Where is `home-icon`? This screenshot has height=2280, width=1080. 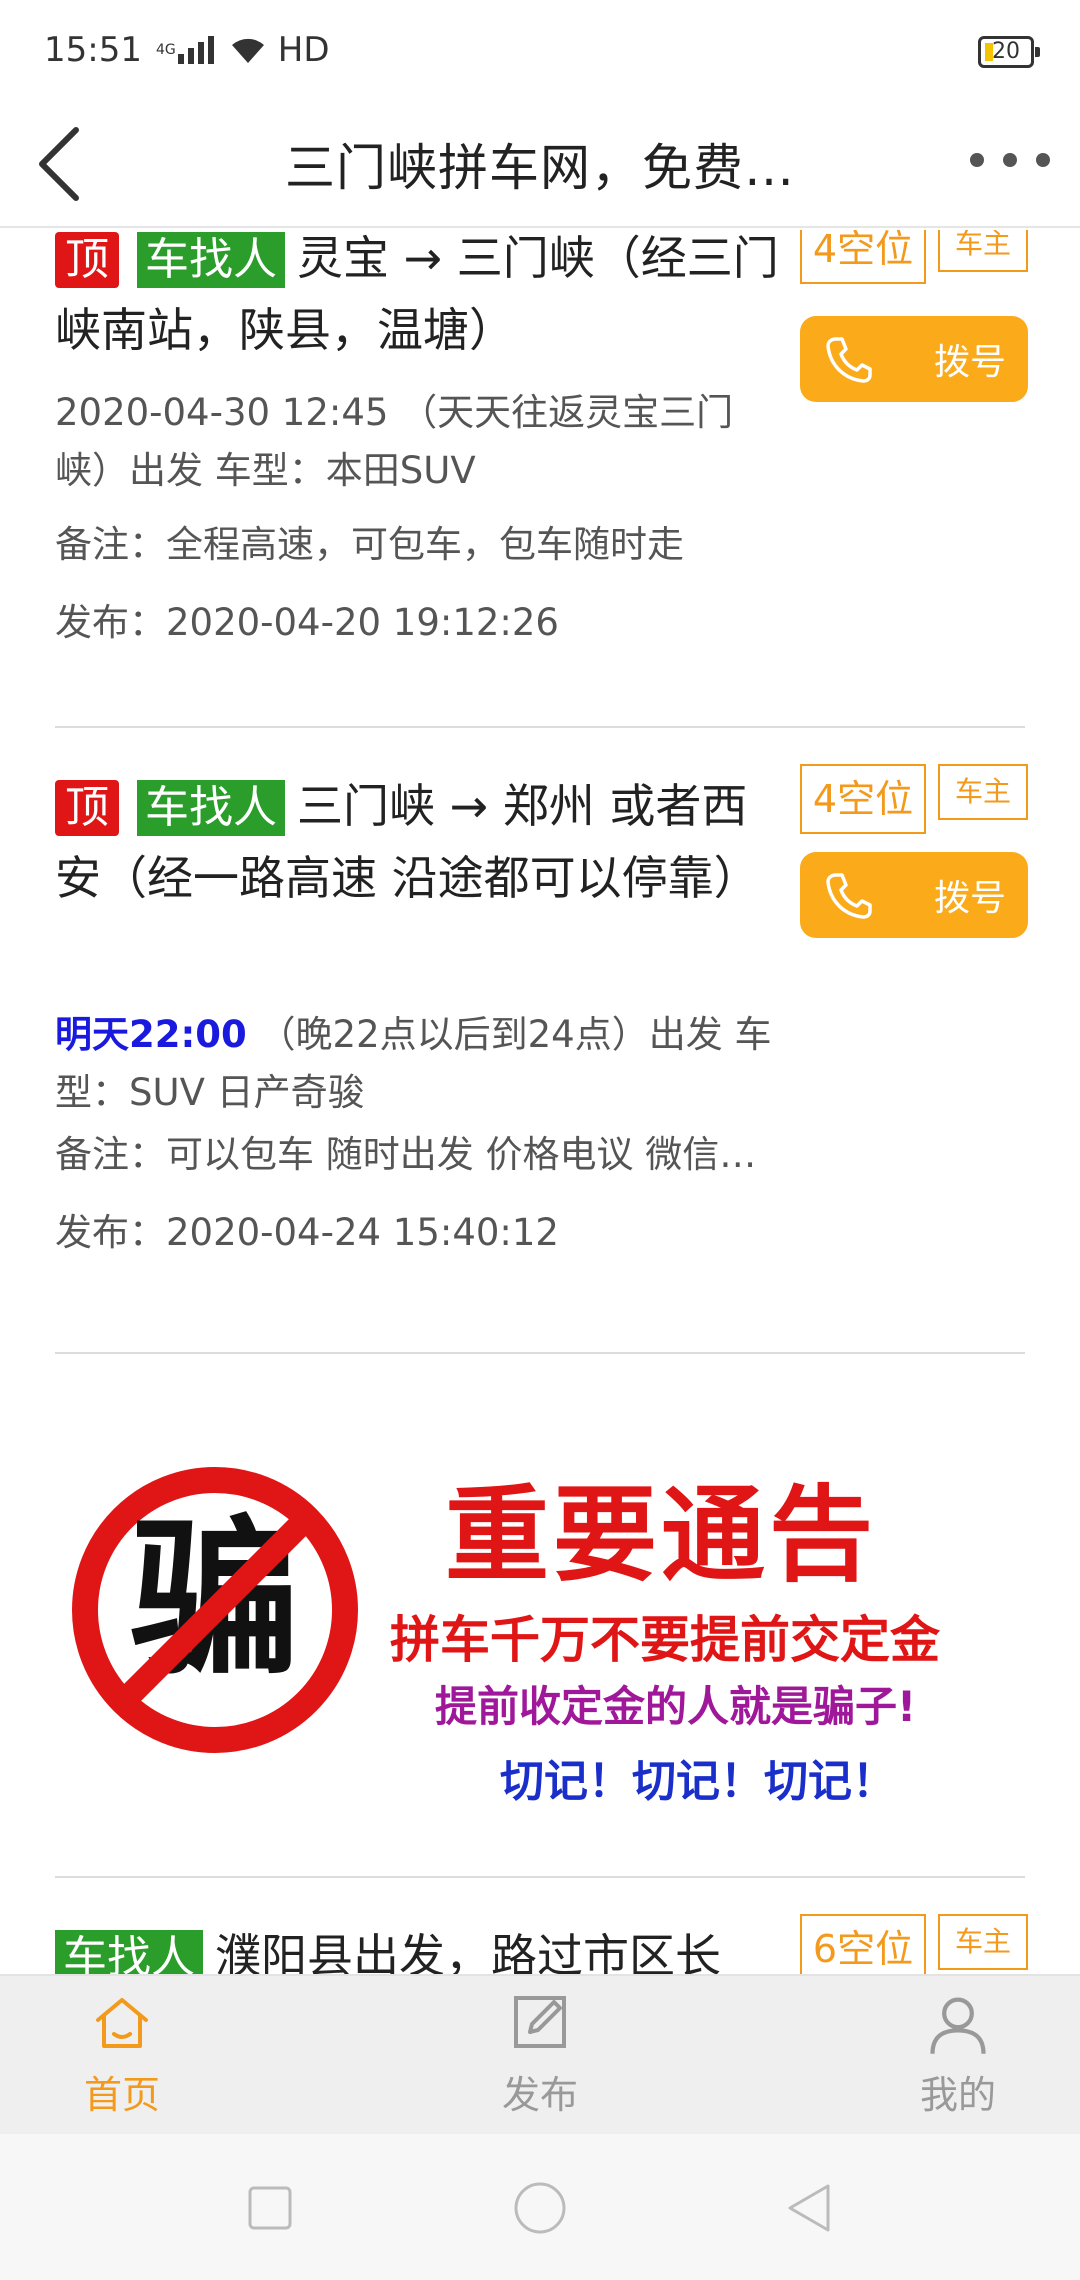 home-icon is located at coordinates (122, 2023).